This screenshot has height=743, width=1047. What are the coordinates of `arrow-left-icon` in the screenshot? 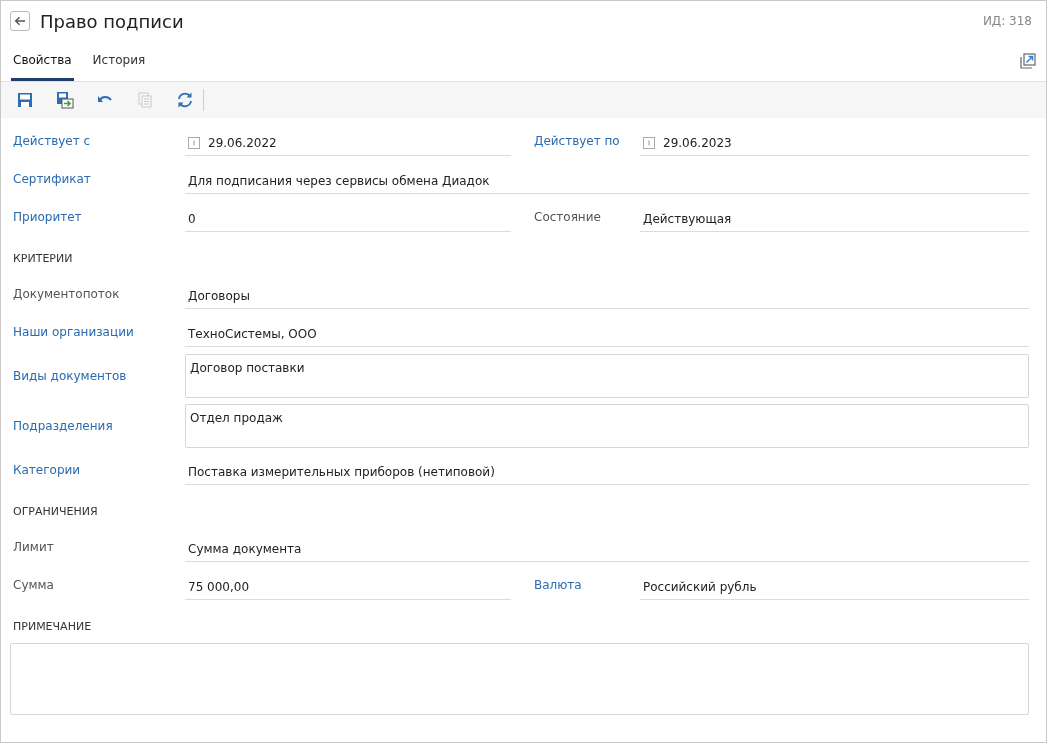 It's located at (20, 21).